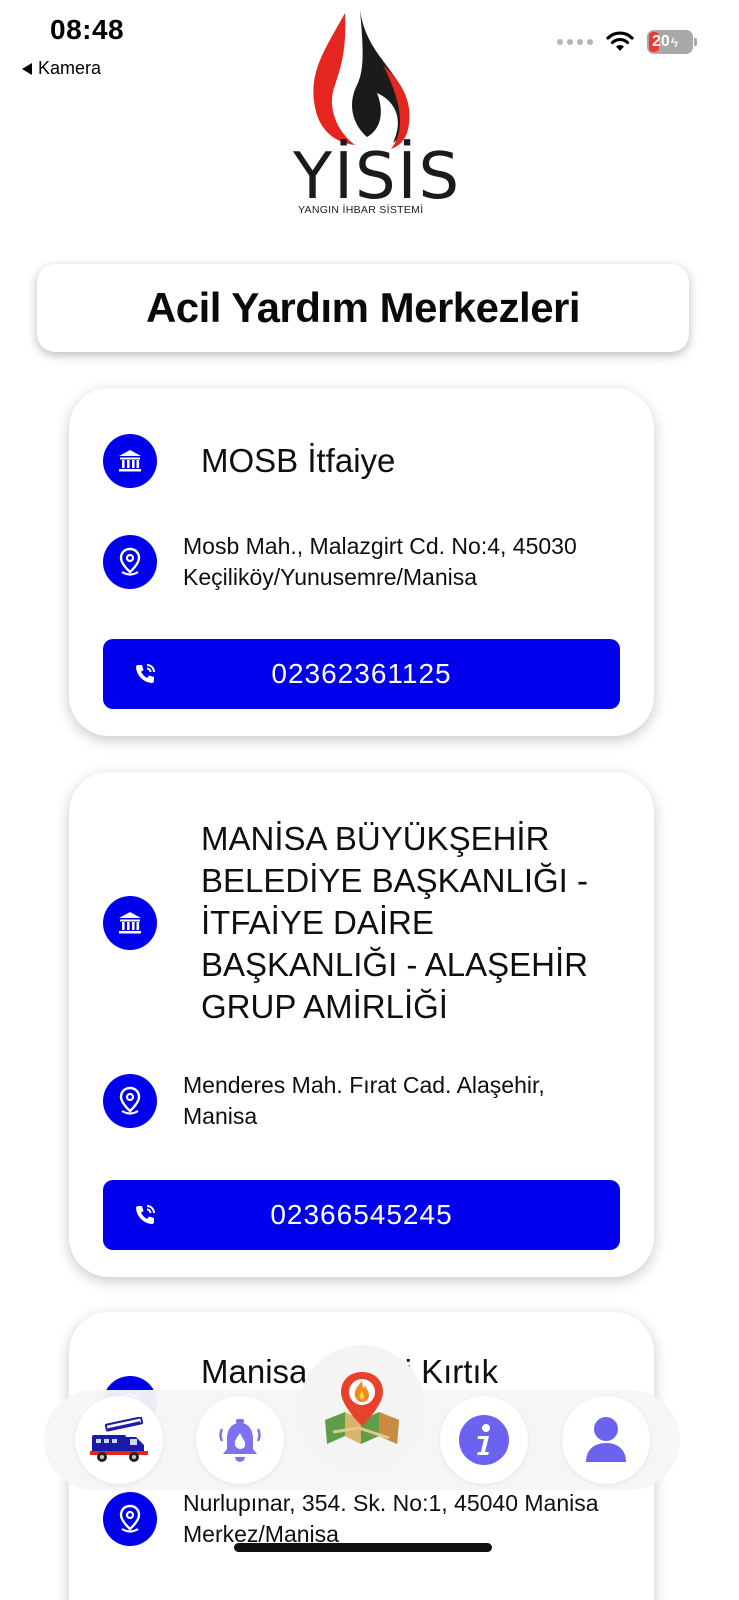 Image resolution: width=739 pixels, height=1600 pixels. Describe the element at coordinates (298, 460) in the screenshot. I see `station-name: MOSB İtfaiye` at that location.